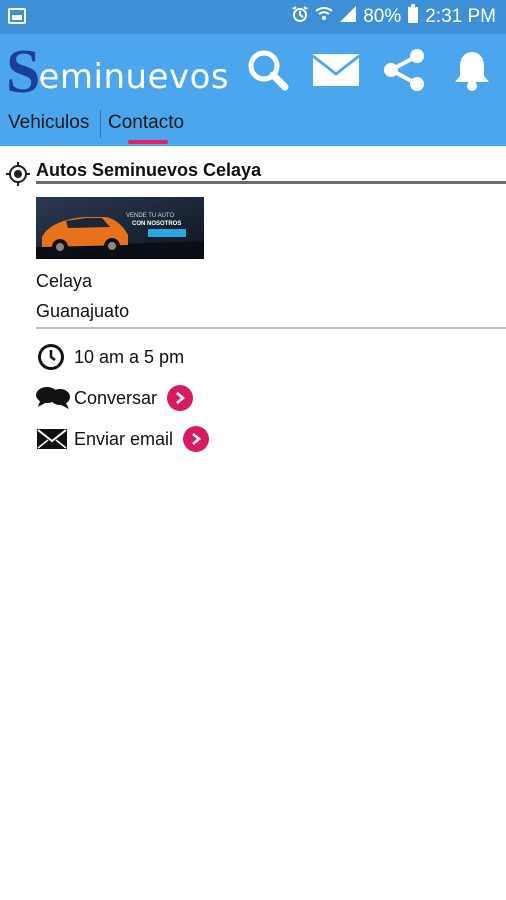 The width and height of the screenshot is (506, 900). What do you see at coordinates (83, 311) in the screenshot?
I see `dealer-state: Guanajuato` at bounding box center [83, 311].